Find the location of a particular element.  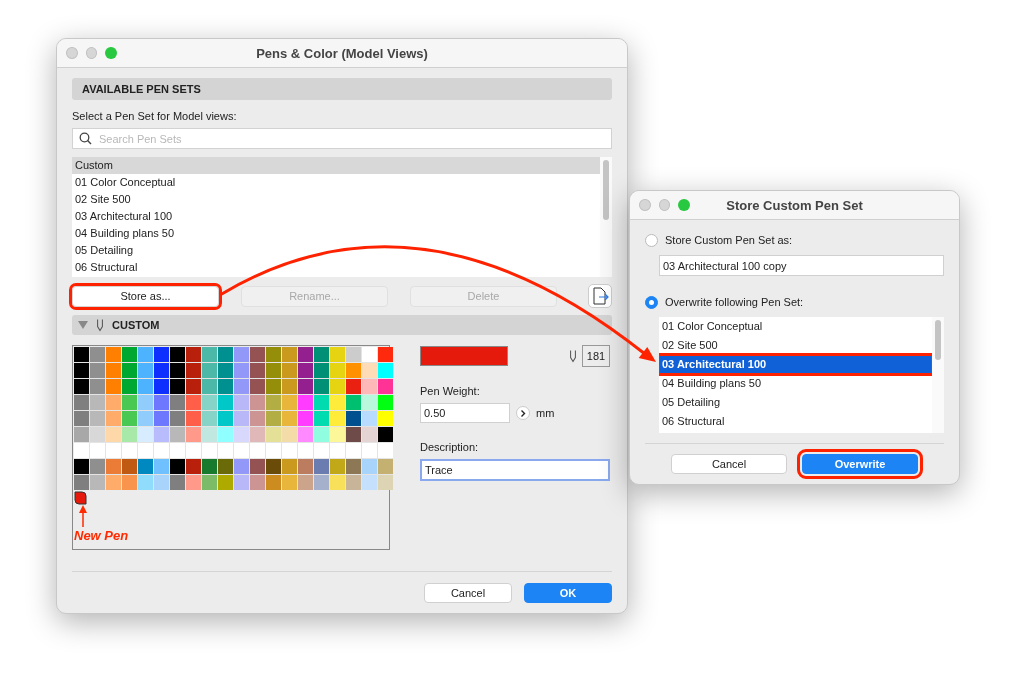

search-field: Search Pen Sets is located at coordinates (342, 138).